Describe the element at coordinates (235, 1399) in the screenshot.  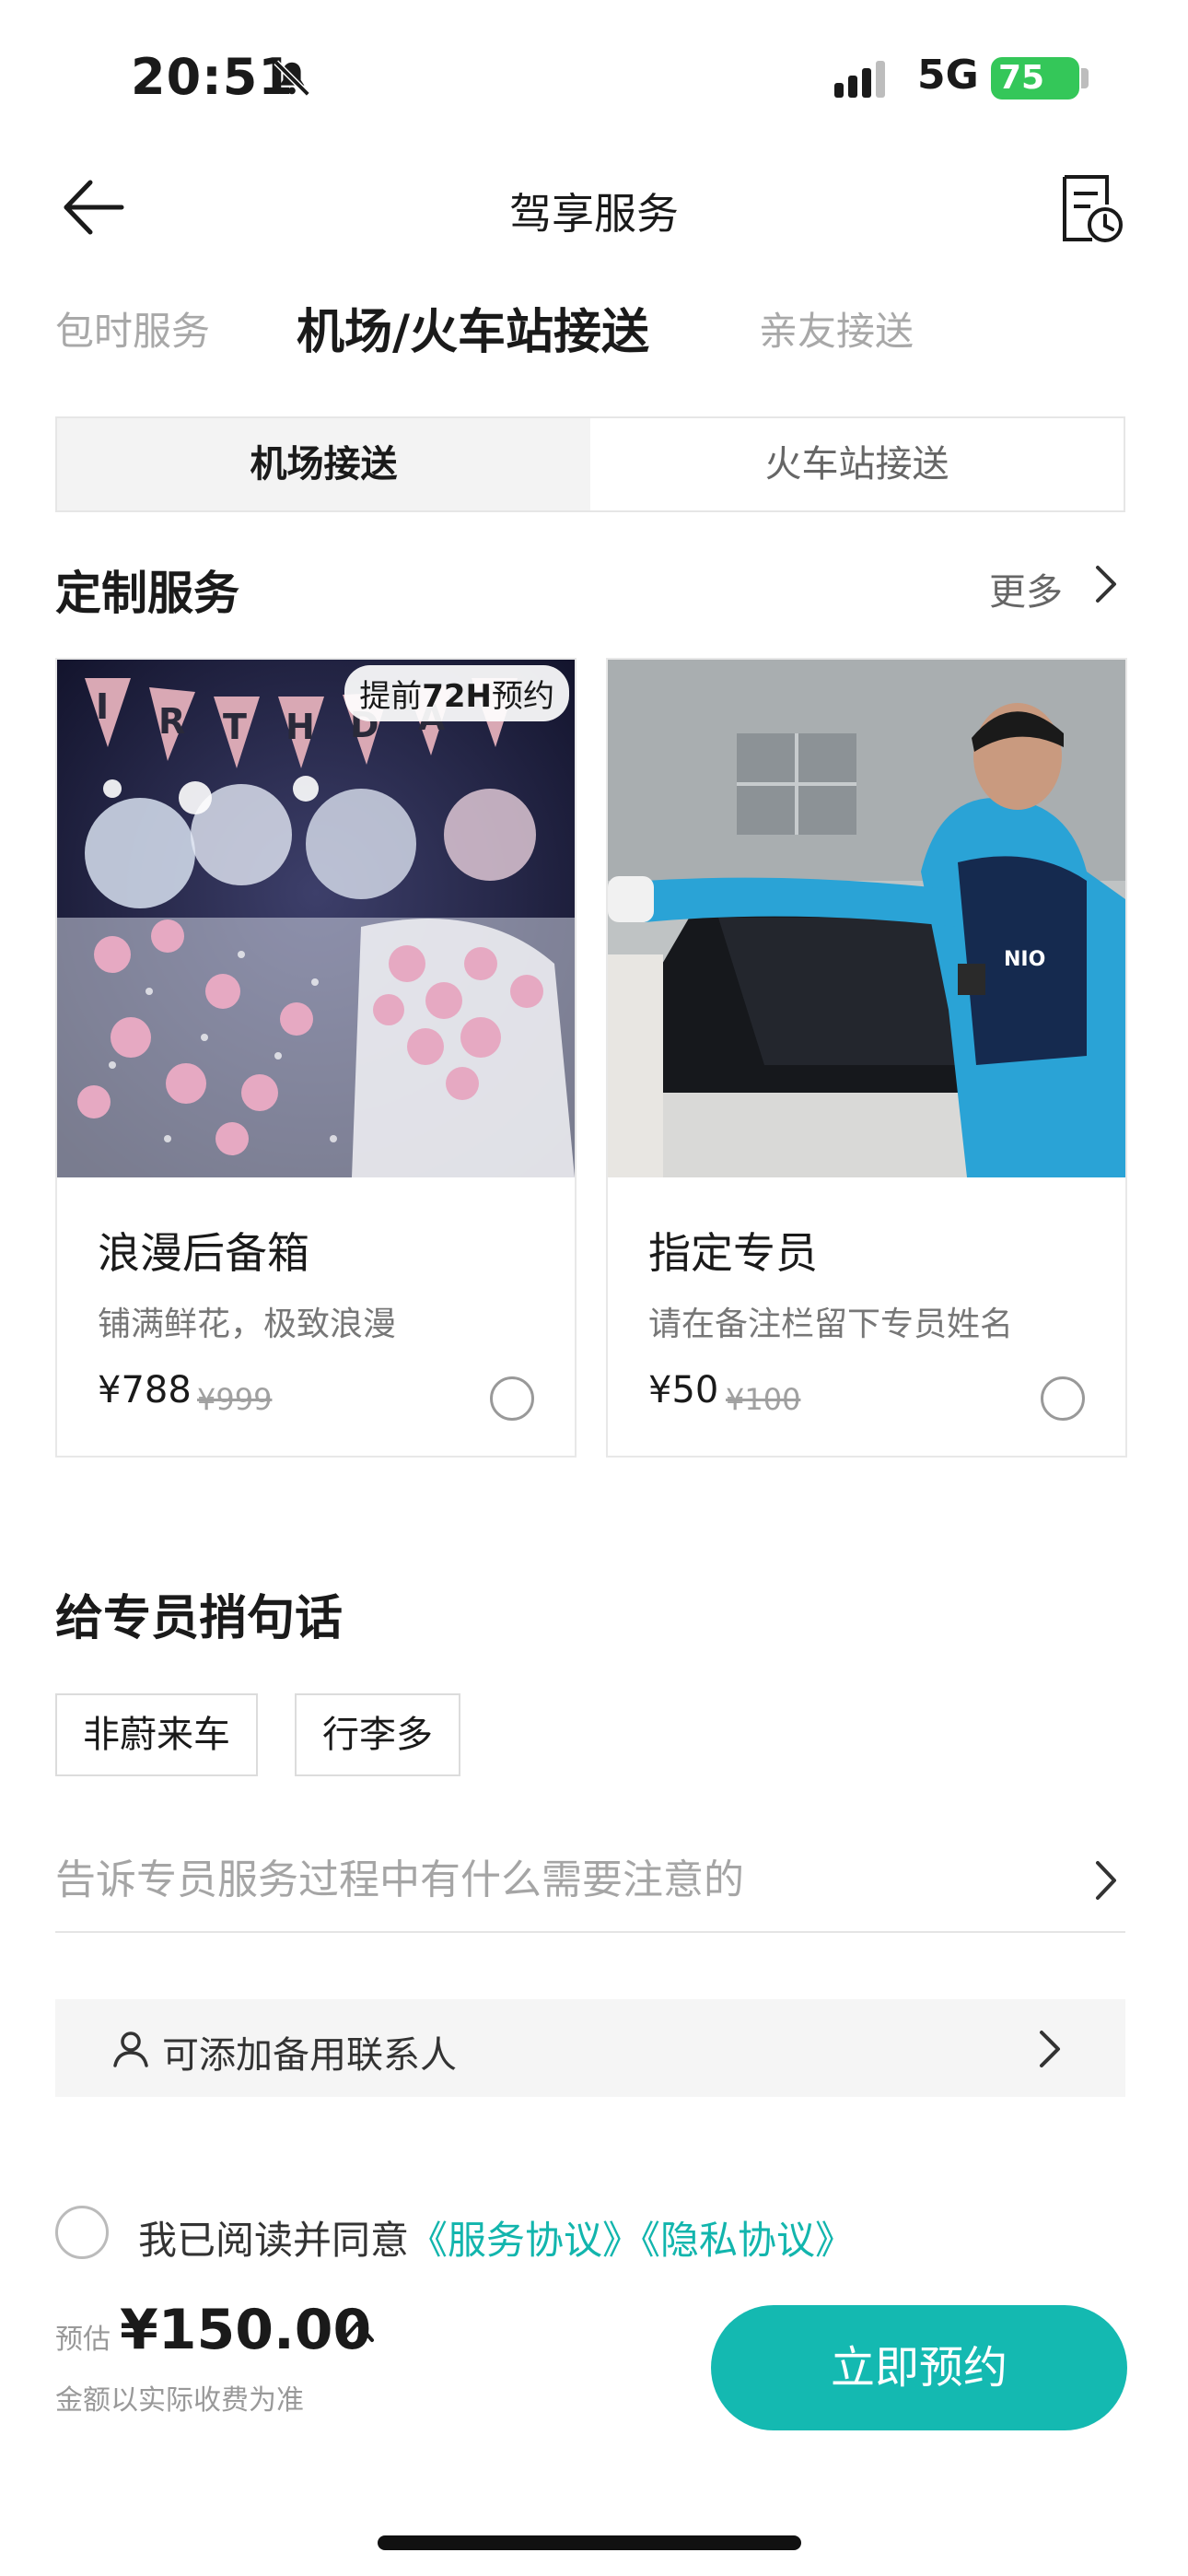
I see `card-old-price: ¥999` at that location.